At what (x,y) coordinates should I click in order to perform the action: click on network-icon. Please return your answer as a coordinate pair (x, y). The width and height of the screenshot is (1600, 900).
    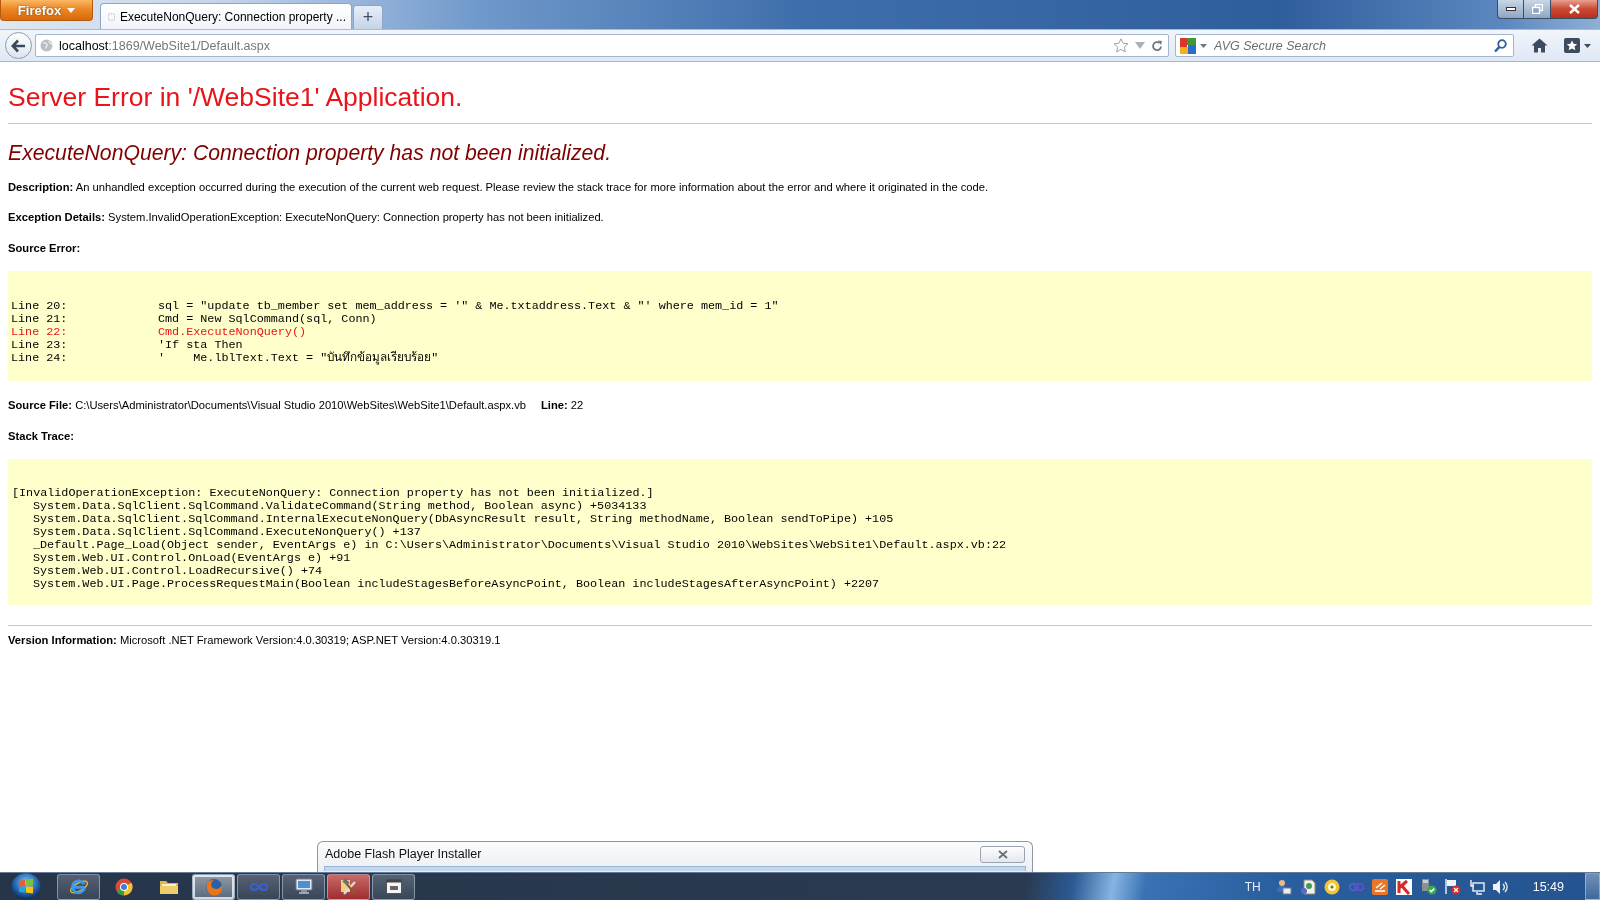
    Looking at the image, I should click on (1476, 886).